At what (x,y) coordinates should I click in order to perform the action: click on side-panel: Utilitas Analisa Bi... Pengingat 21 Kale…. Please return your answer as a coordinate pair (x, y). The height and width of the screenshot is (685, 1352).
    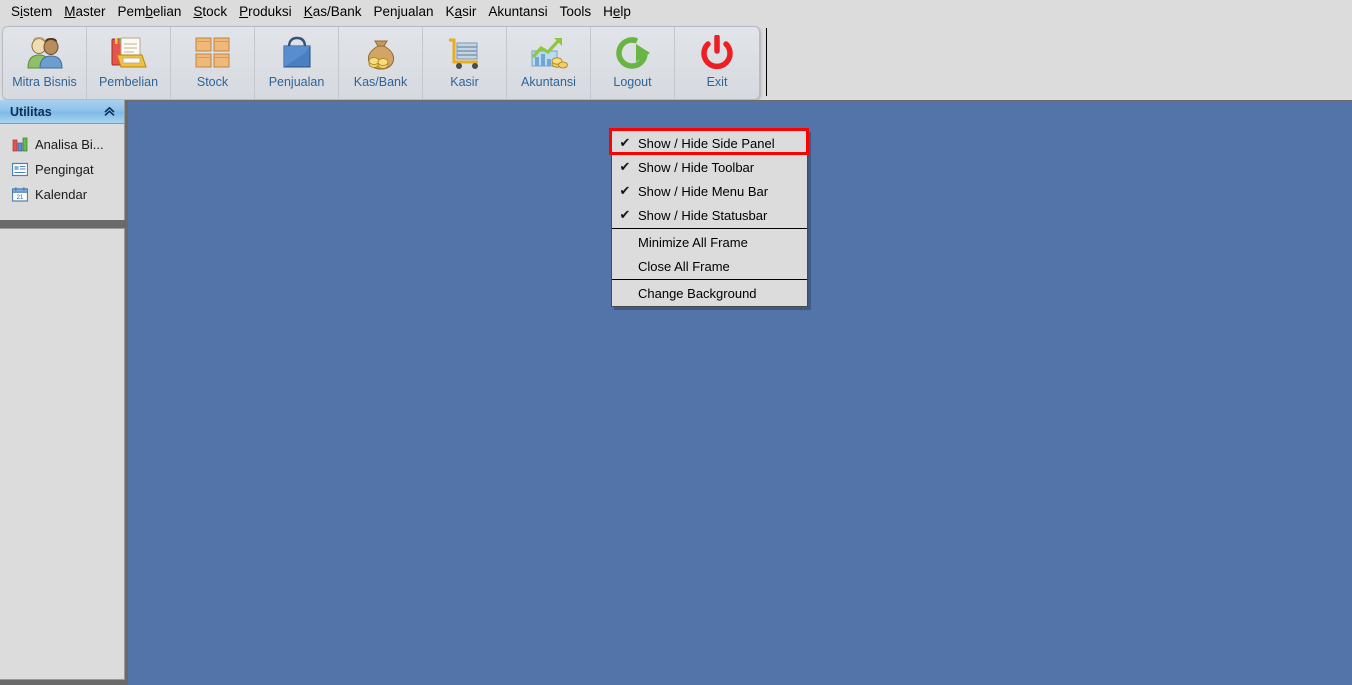
    Looking at the image, I should click on (64, 392).